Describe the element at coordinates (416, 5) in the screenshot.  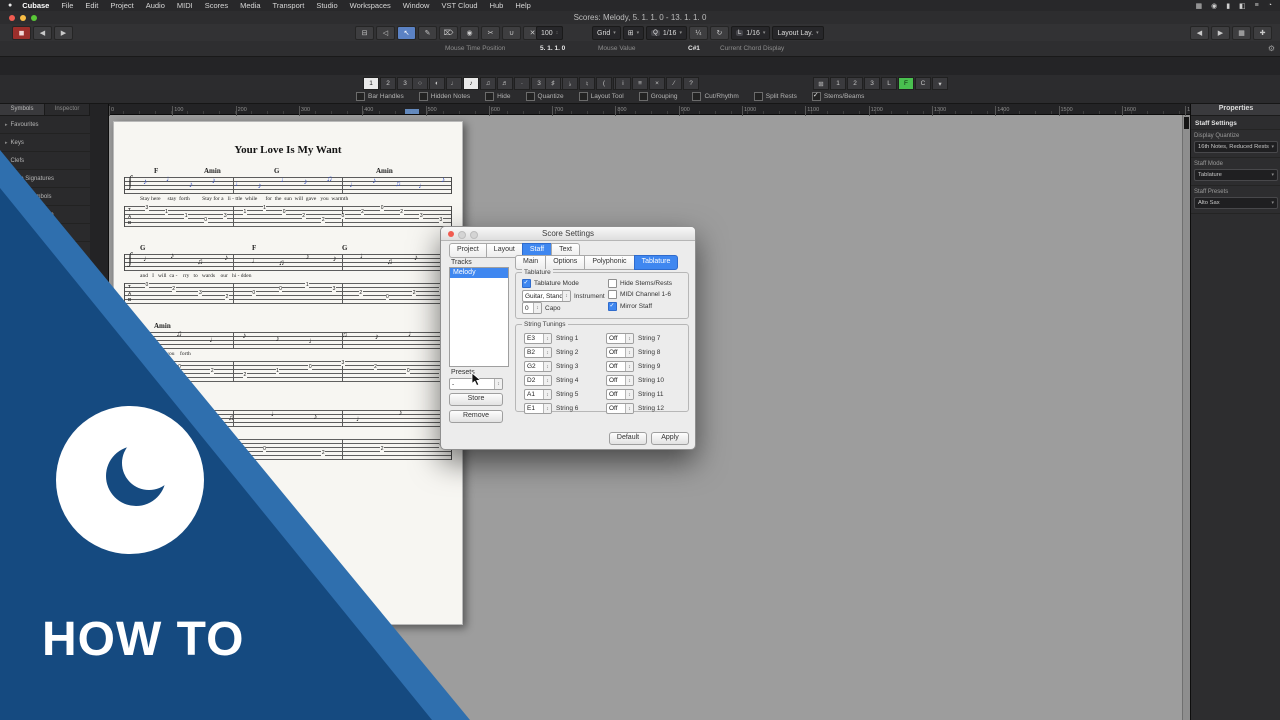
I see `menu-window: Window` at that location.